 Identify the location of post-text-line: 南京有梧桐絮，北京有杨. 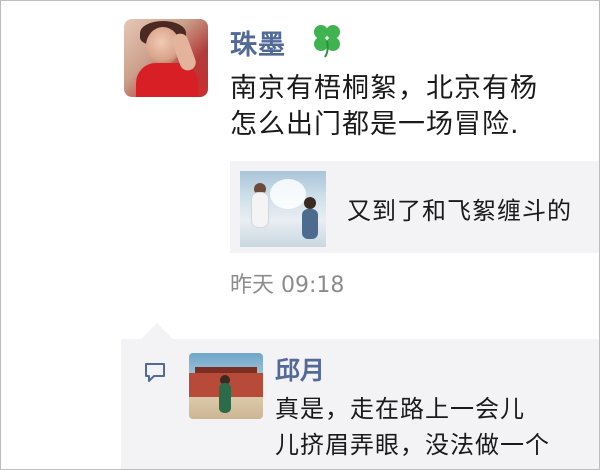
(384, 88).